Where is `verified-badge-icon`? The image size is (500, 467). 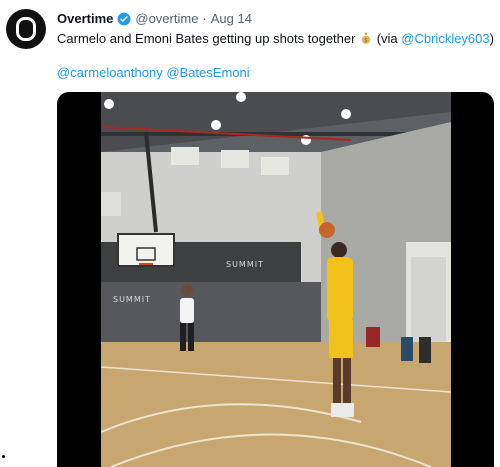 verified-badge-icon is located at coordinates (124, 18).